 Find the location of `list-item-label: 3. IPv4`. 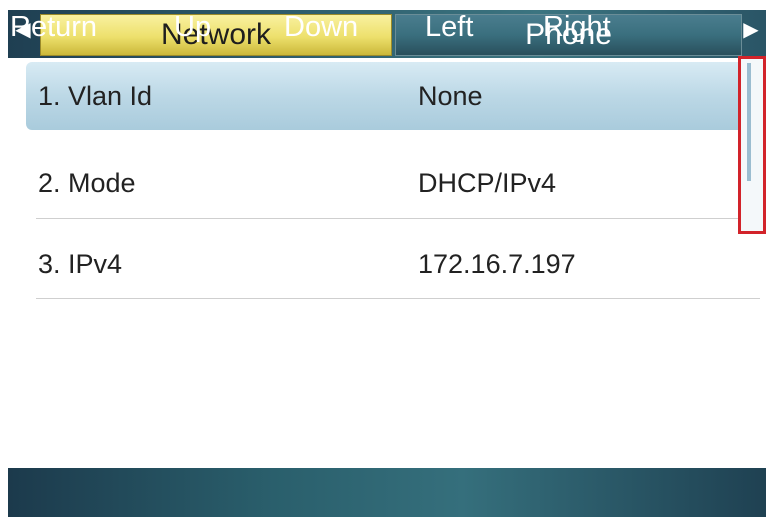

list-item-label: 3. IPv4 is located at coordinates (80, 263).